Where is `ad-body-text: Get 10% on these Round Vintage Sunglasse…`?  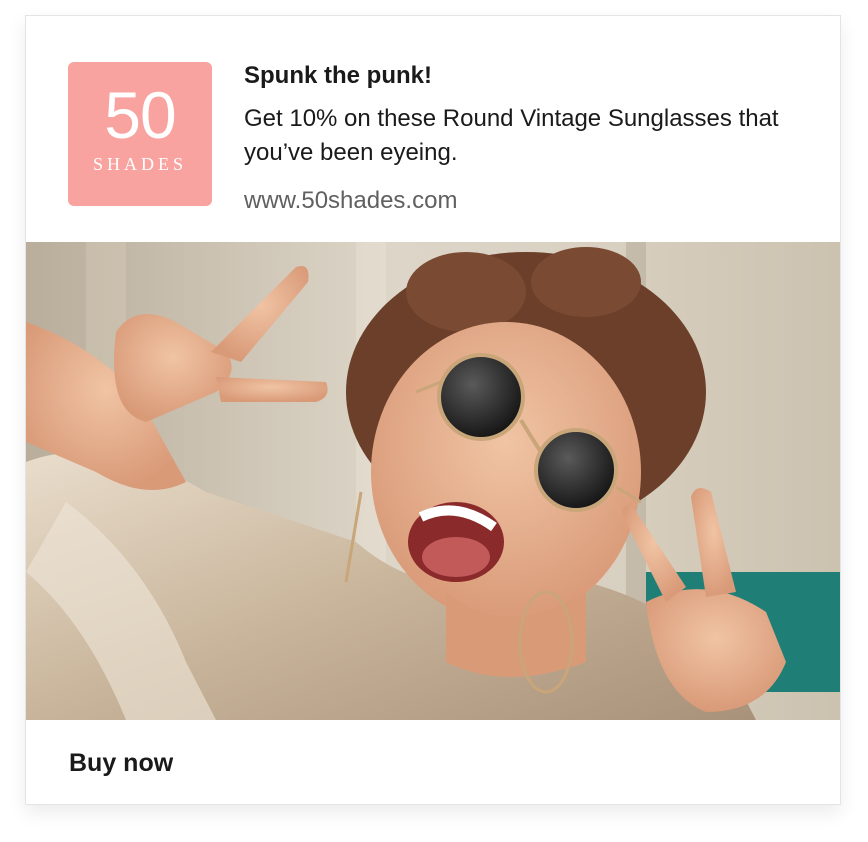 ad-body-text: Get 10% on these Round Vintage Sunglasse… is located at coordinates (511, 135).